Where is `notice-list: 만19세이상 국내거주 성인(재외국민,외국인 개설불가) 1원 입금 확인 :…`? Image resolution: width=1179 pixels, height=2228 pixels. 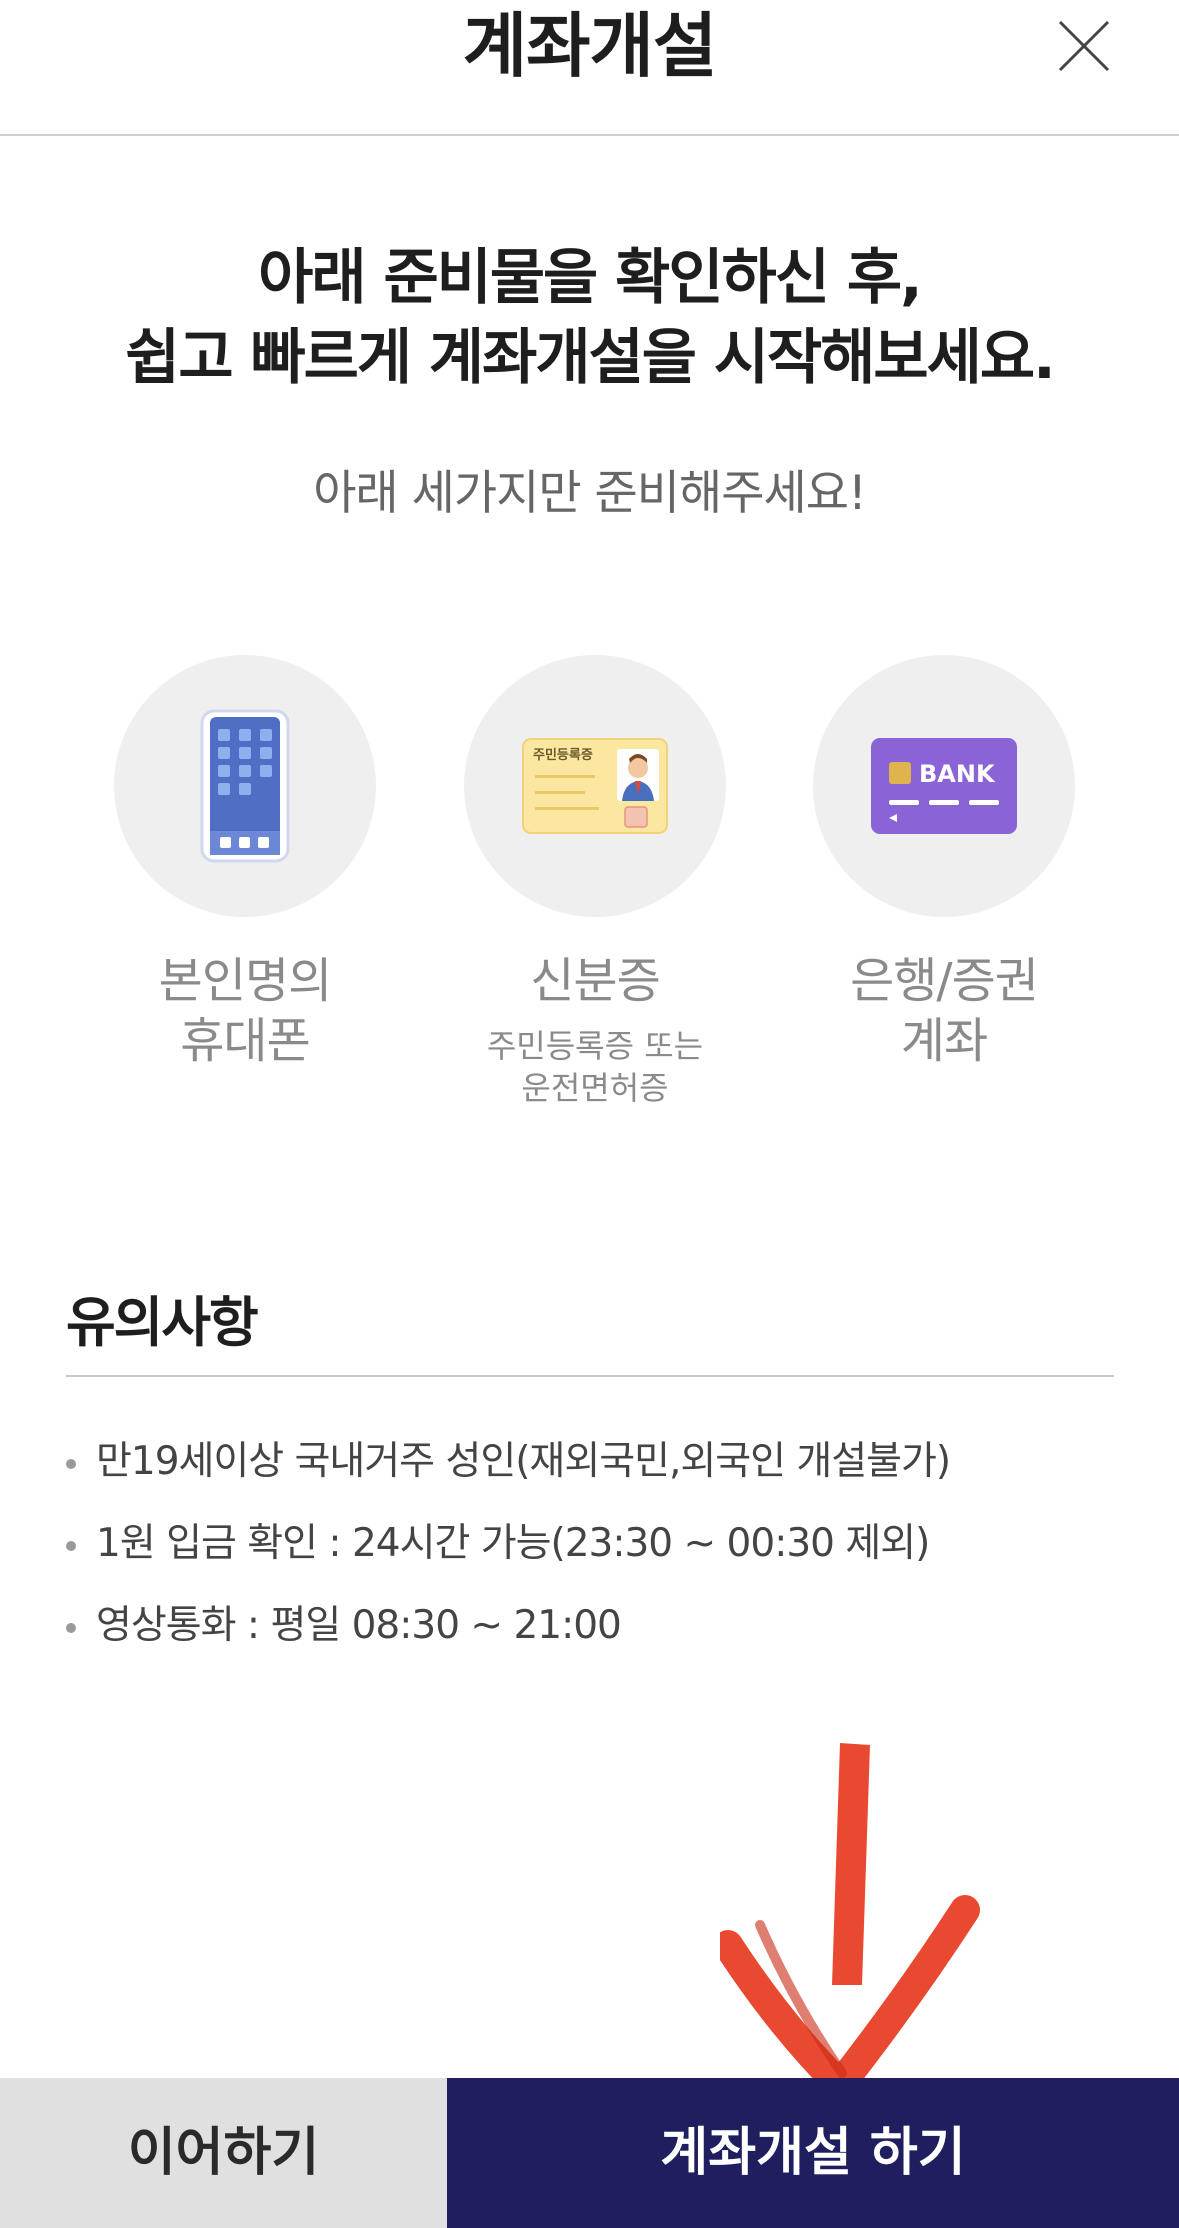
notice-list: 만19세이상 국내거주 성인(재외국민,외국인 개설불가) 1원 입금 확인 :… is located at coordinates (596, 1553).